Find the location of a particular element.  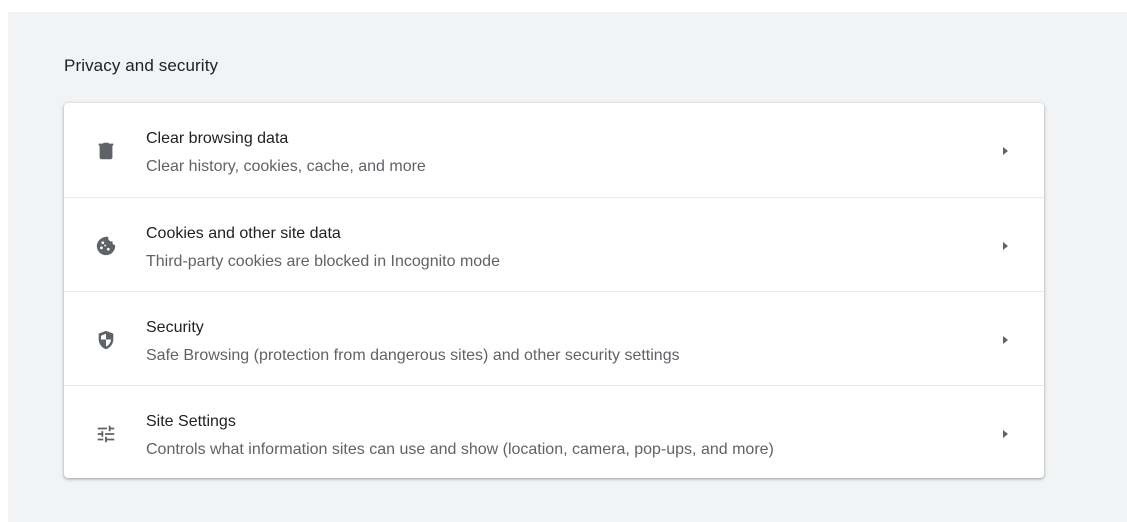

tune-icon is located at coordinates (106, 434).